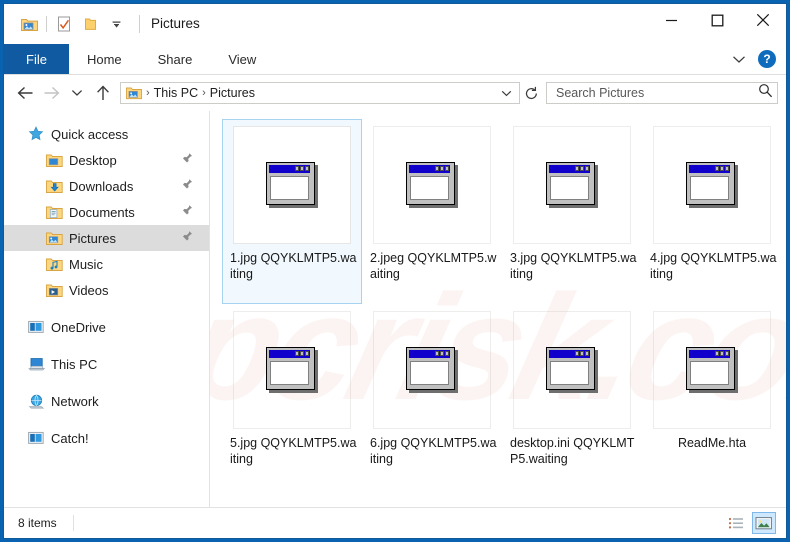 This screenshot has height=542, width=790. I want to click on file-name: ReadMe.hta, so click(712, 443).